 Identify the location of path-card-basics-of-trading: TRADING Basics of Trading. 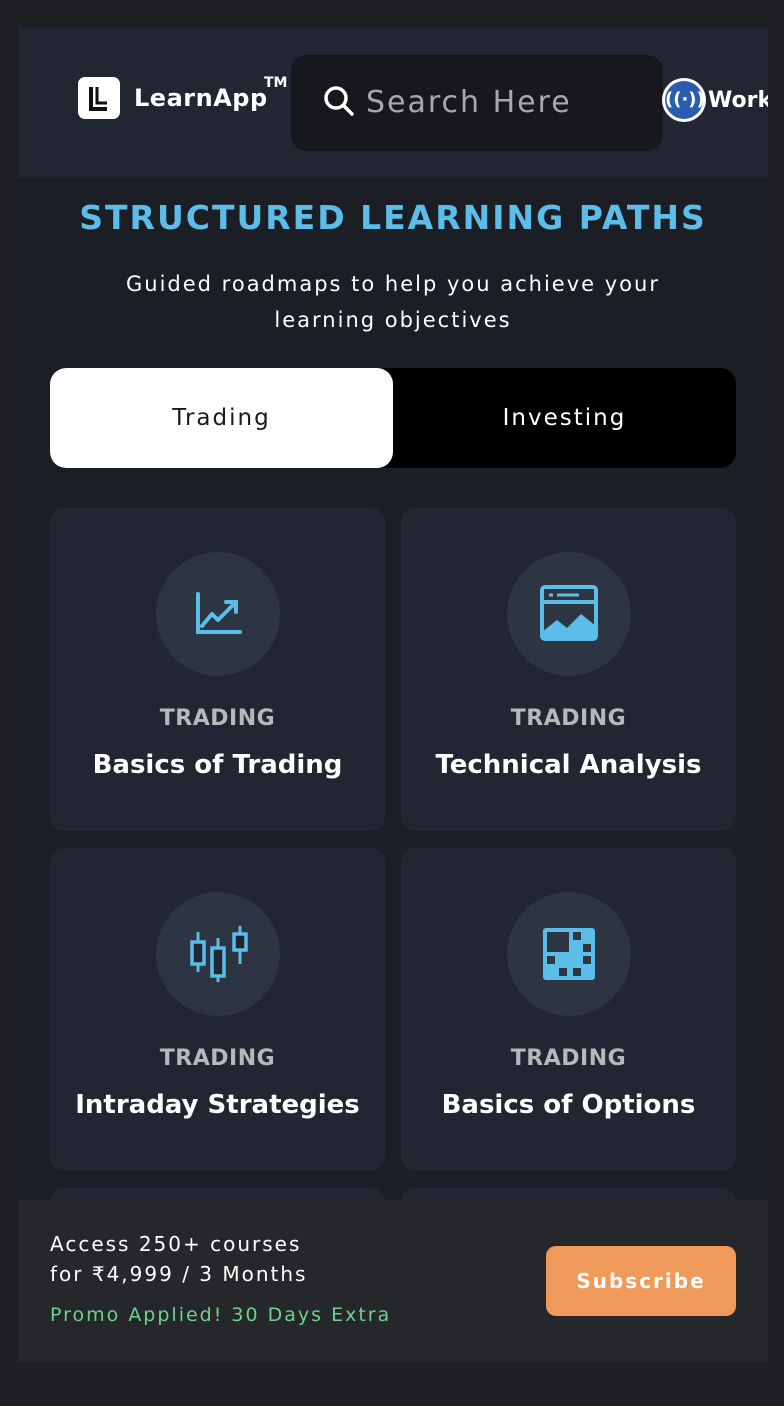
(217, 669).